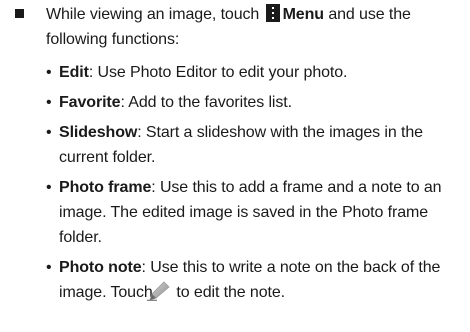  What do you see at coordinates (74, 72) in the screenshot?
I see `function-title: Edit` at bounding box center [74, 72].